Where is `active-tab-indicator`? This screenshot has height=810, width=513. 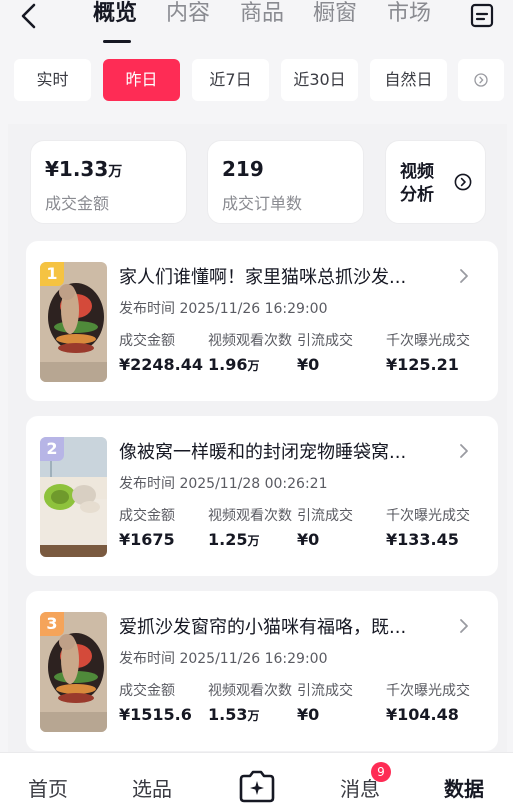 active-tab-indicator is located at coordinates (117, 41).